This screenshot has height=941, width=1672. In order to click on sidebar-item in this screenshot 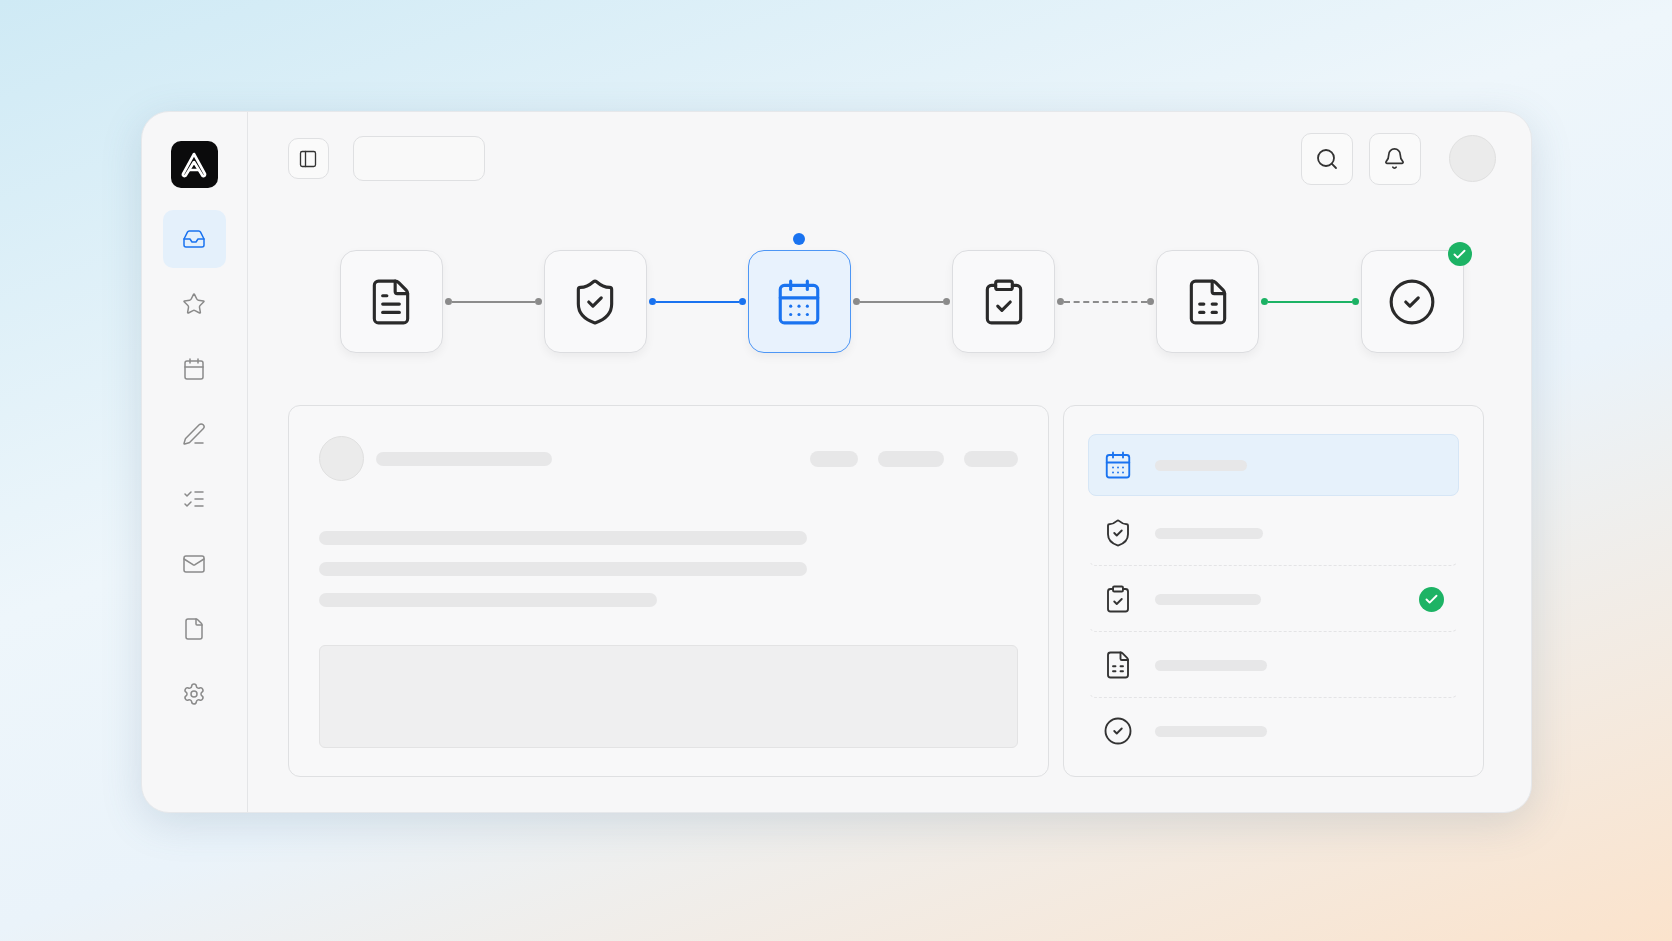, I will do `click(194, 239)`.